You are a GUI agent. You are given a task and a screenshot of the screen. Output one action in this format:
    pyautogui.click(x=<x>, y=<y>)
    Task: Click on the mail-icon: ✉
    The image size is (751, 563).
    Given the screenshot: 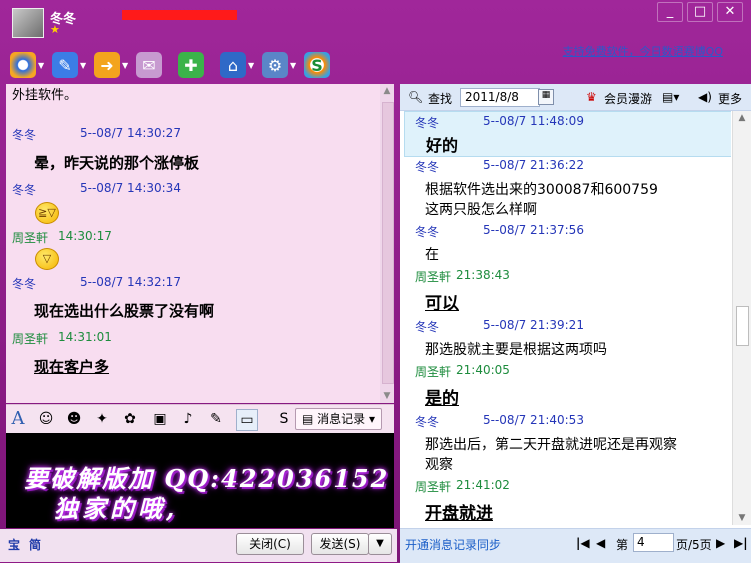 What is the action you would take?
    pyautogui.click(x=149, y=65)
    